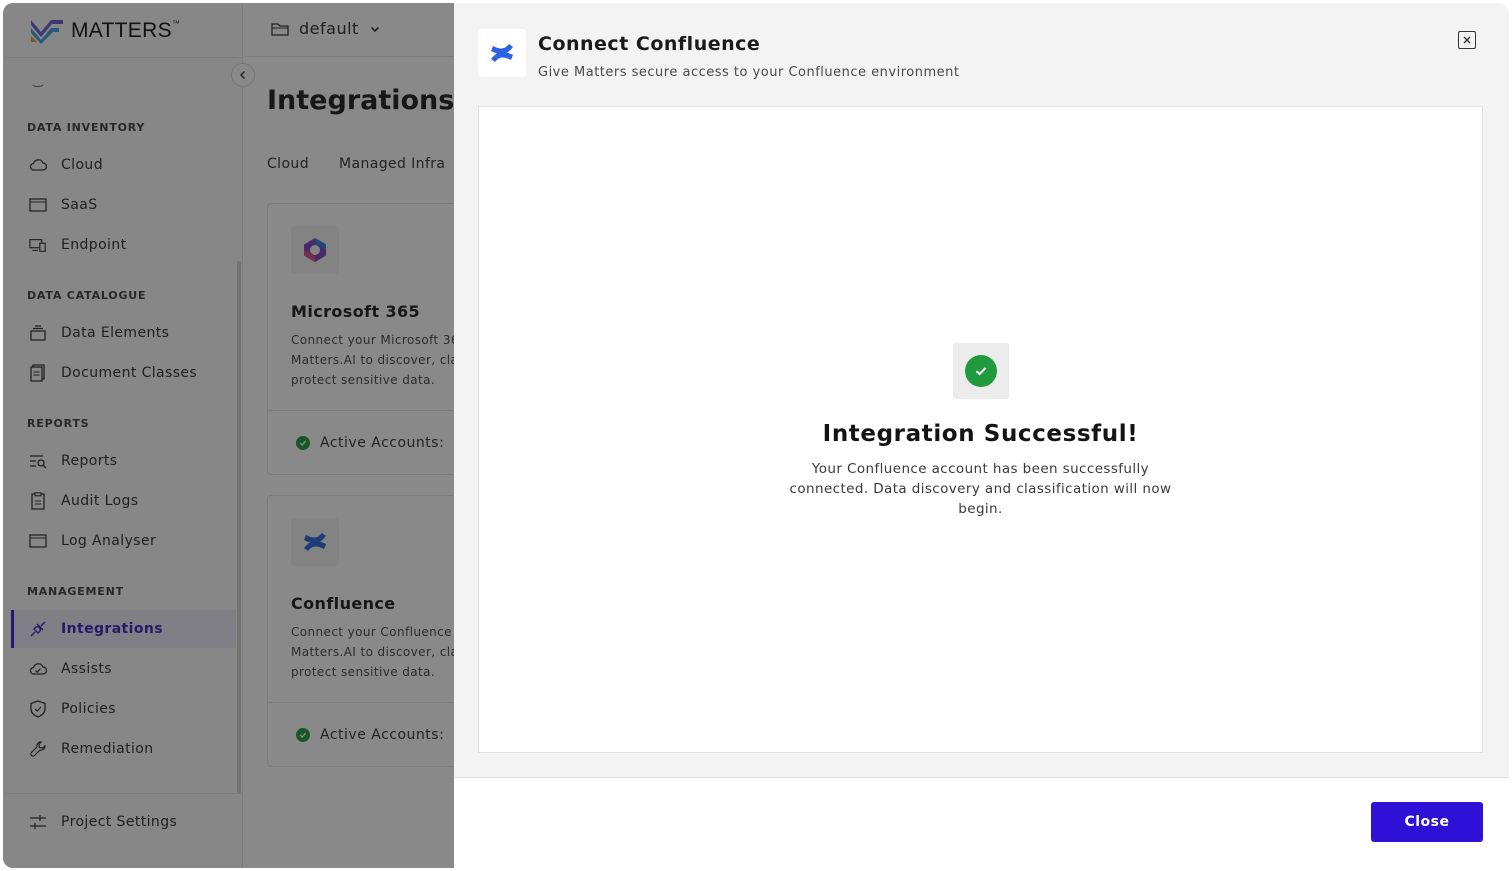  I want to click on check-circle-icon, so click(980, 371).